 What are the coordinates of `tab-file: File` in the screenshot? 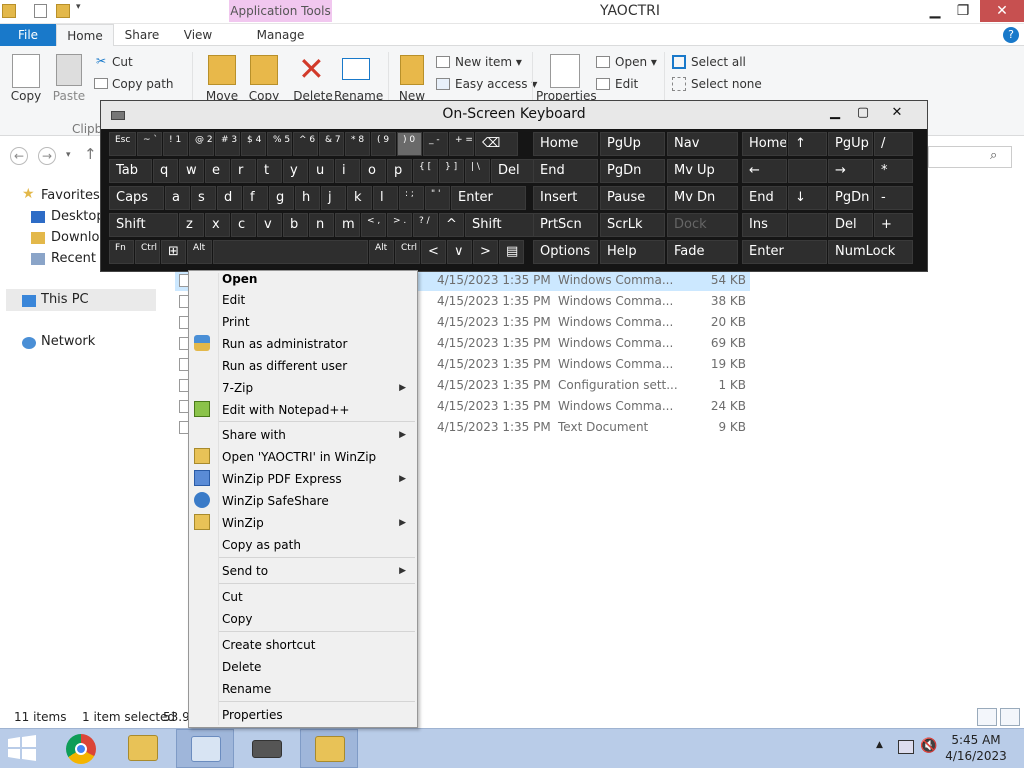 It's located at (28, 35).